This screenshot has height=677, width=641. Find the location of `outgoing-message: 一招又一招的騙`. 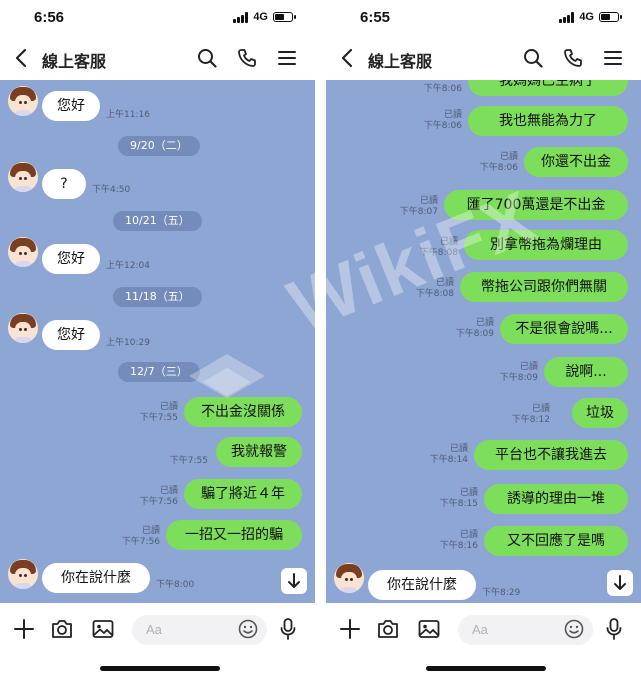

outgoing-message: 一招又一招的騙 is located at coordinates (234, 535).